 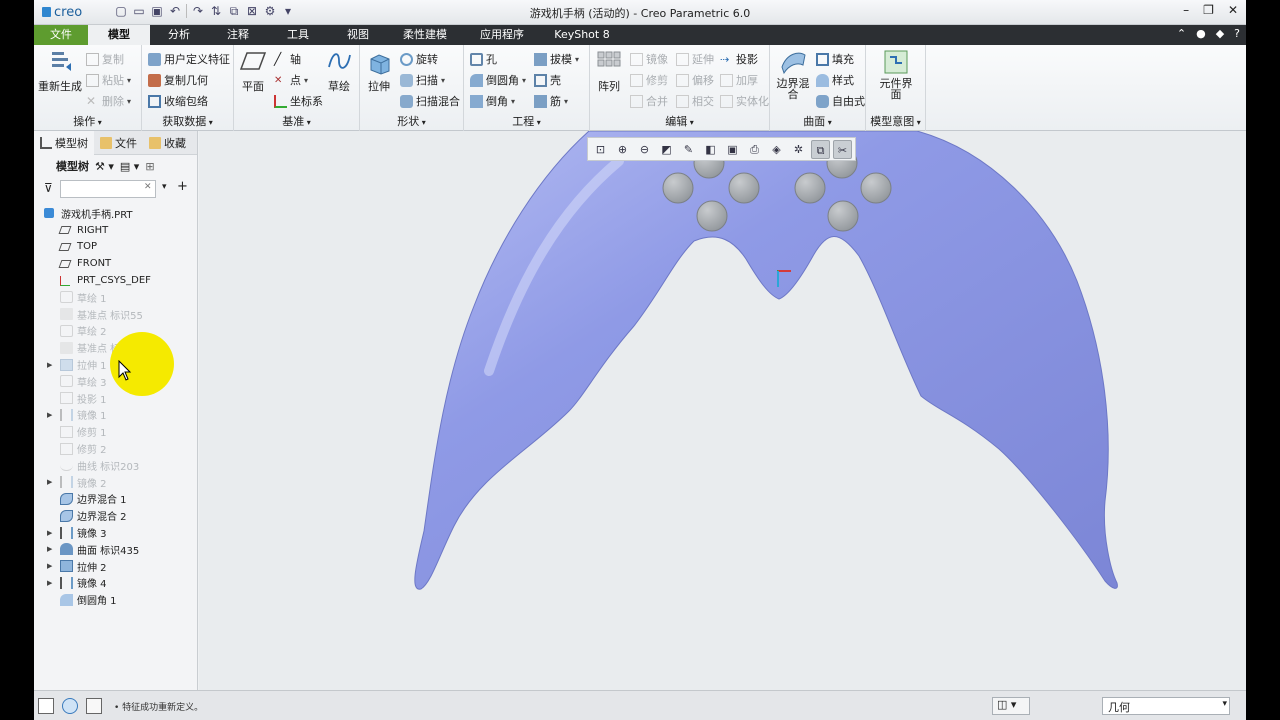 I want to click on repaint-icon: ◩, so click(x=666, y=149).